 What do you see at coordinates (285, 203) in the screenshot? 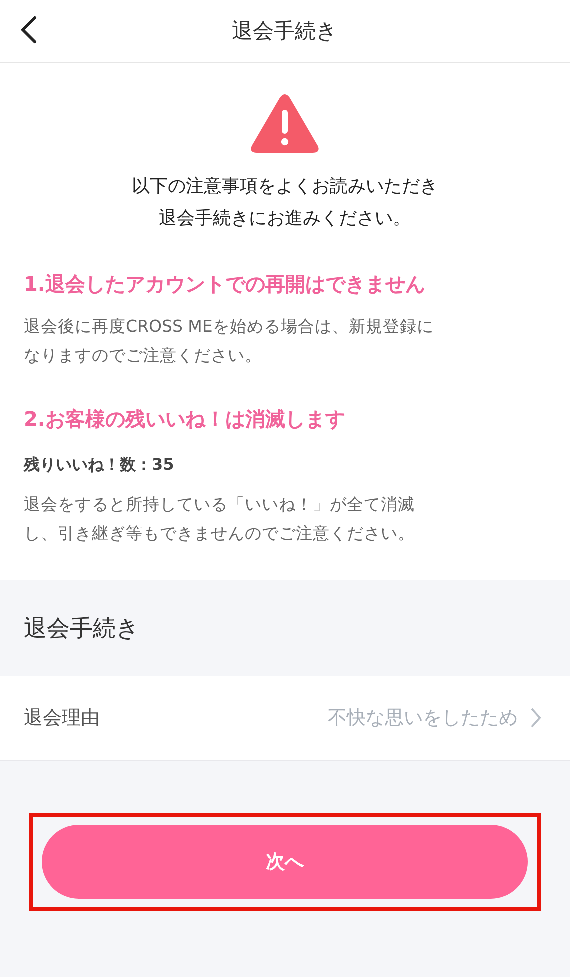
I see `intro-text: 以下の注意事項をよくお読みいただき退会手続きにお進みください。` at bounding box center [285, 203].